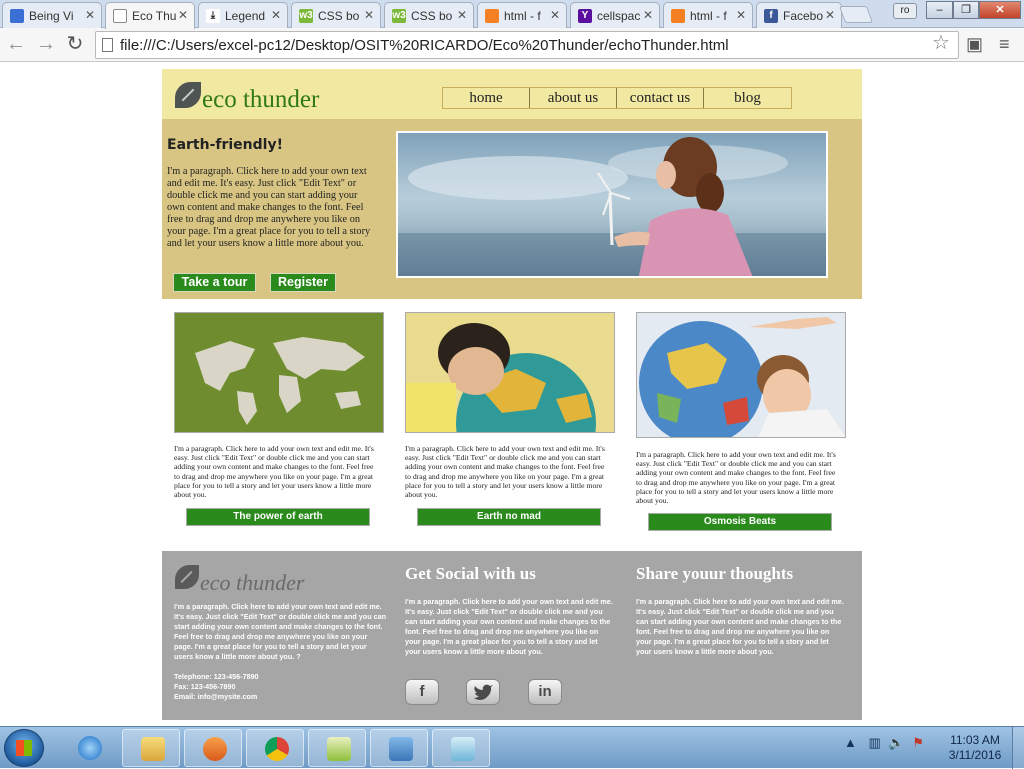 This screenshot has width=1024, height=769. What do you see at coordinates (939, 10) in the screenshot?
I see `minimize-button: –` at bounding box center [939, 10].